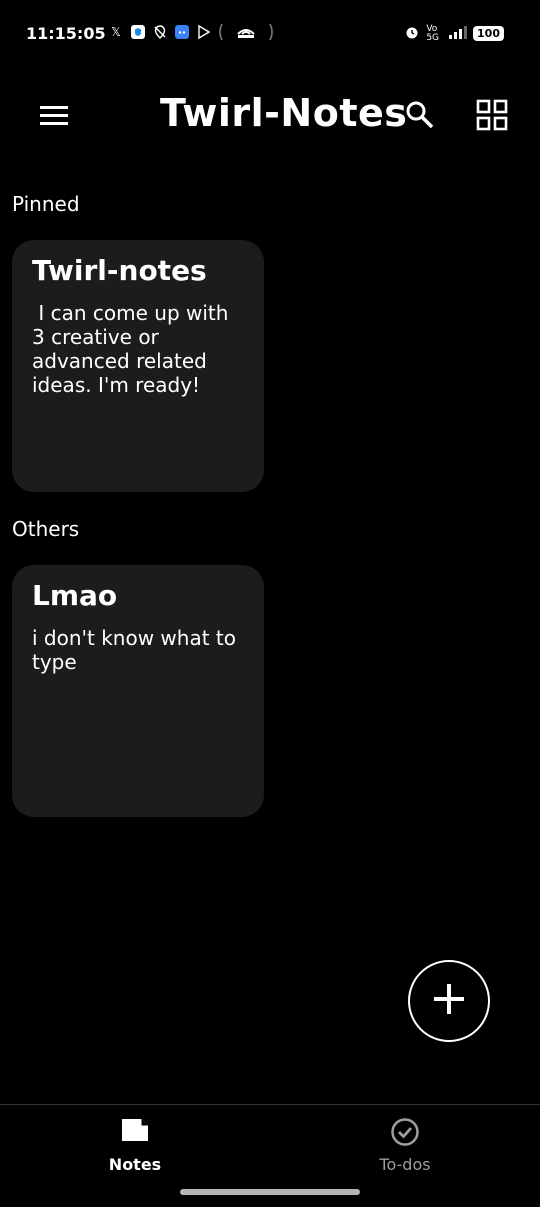 The width and height of the screenshot is (540, 1207). I want to click on pinned-section-label: Pinned, so click(46, 204).